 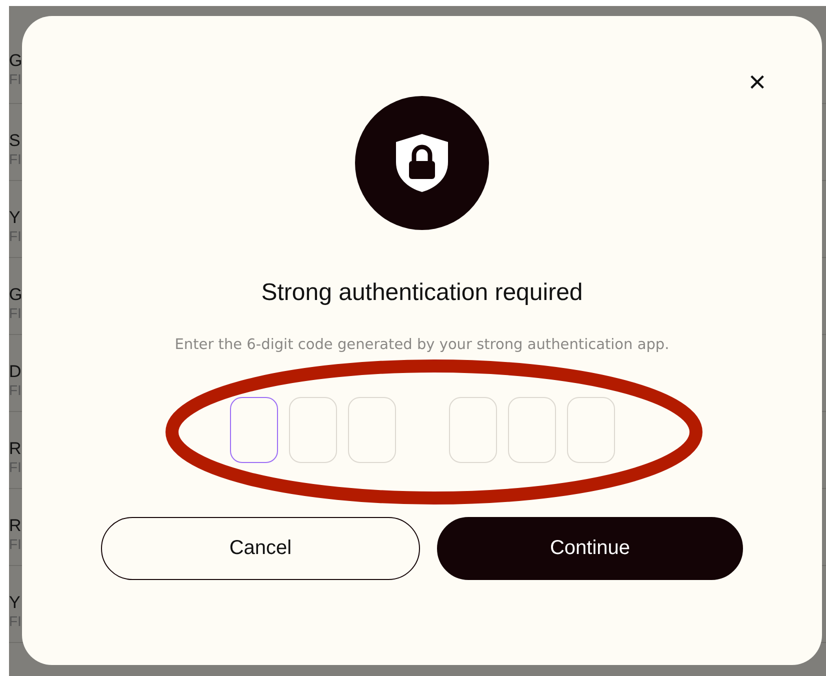 What do you see at coordinates (757, 83) in the screenshot?
I see `close-button: ×` at bounding box center [757, 83].